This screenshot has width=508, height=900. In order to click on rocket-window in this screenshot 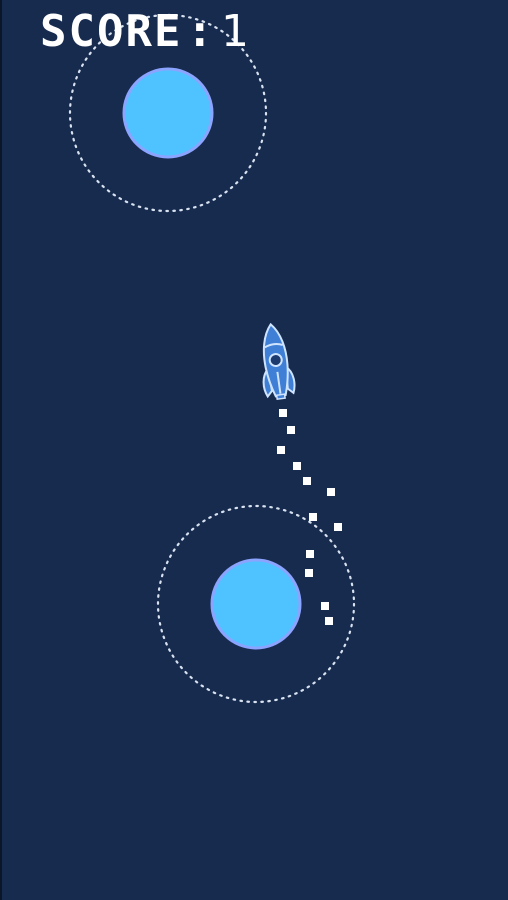, I will do `click(275, 360)`.